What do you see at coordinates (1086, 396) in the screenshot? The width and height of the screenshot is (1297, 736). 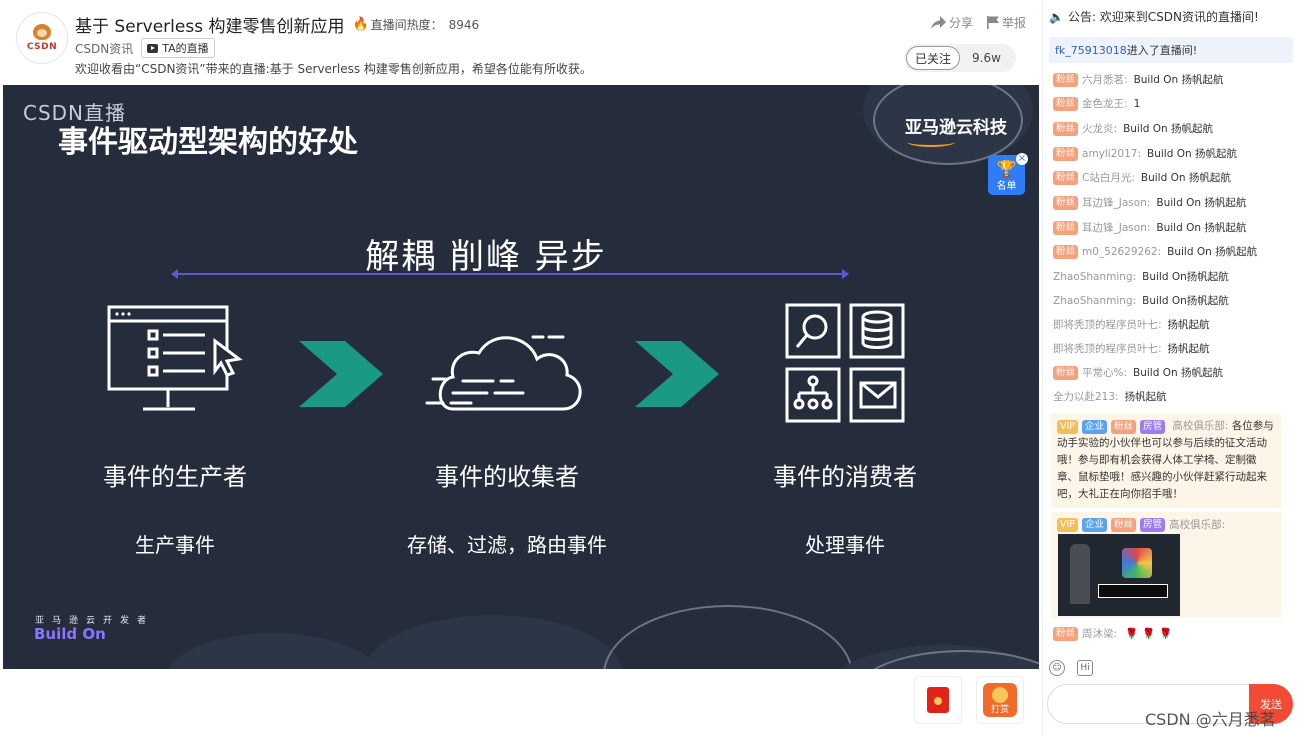 I see `chat-username: 全力以赴213:` at bounding box center [1086, 396].